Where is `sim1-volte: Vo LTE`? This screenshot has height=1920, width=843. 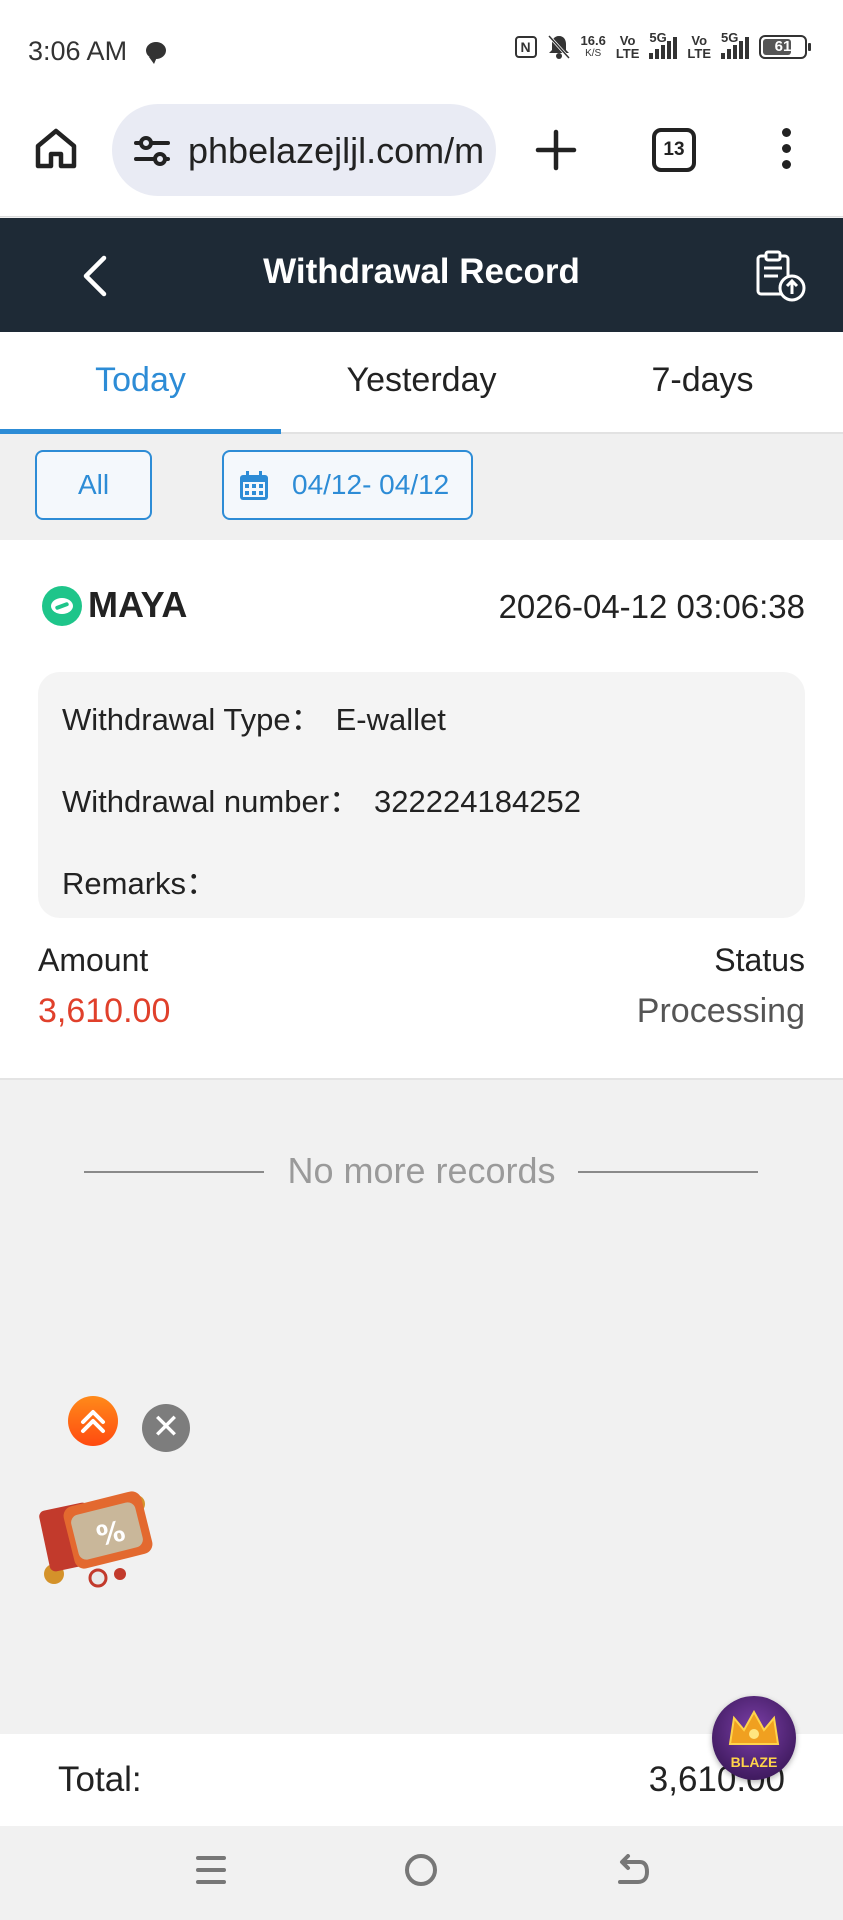 sim1-volte: Vo LTE is located at coordinates (627, 47).